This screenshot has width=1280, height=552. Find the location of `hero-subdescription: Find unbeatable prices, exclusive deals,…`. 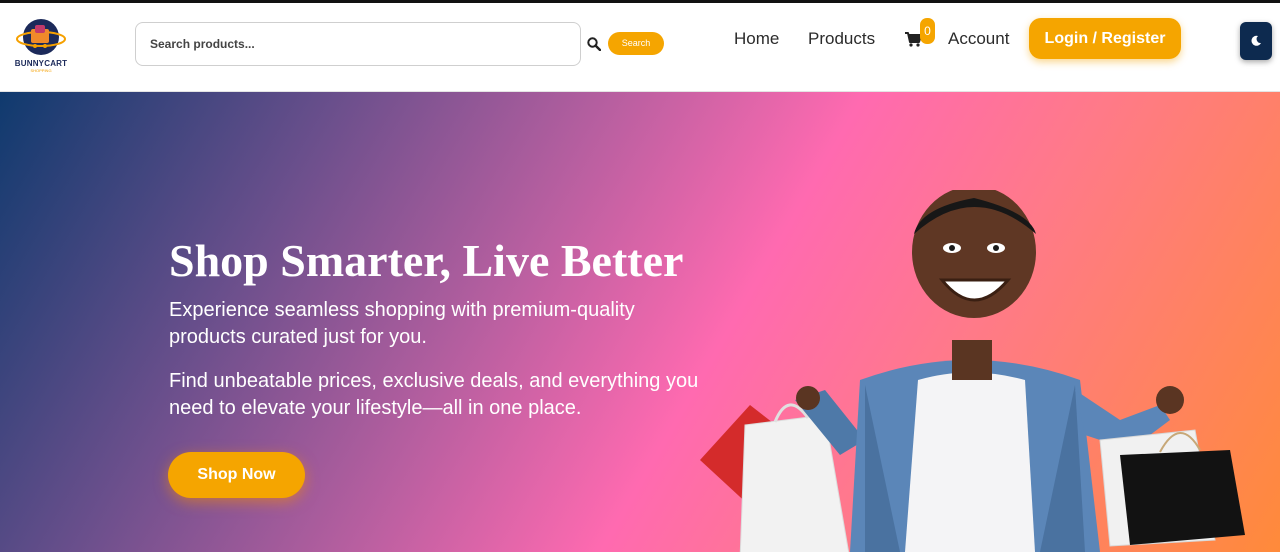

hero-subdescription: Find unbeatable prices, exclusive deals,… is located at coordinates (434, 394).